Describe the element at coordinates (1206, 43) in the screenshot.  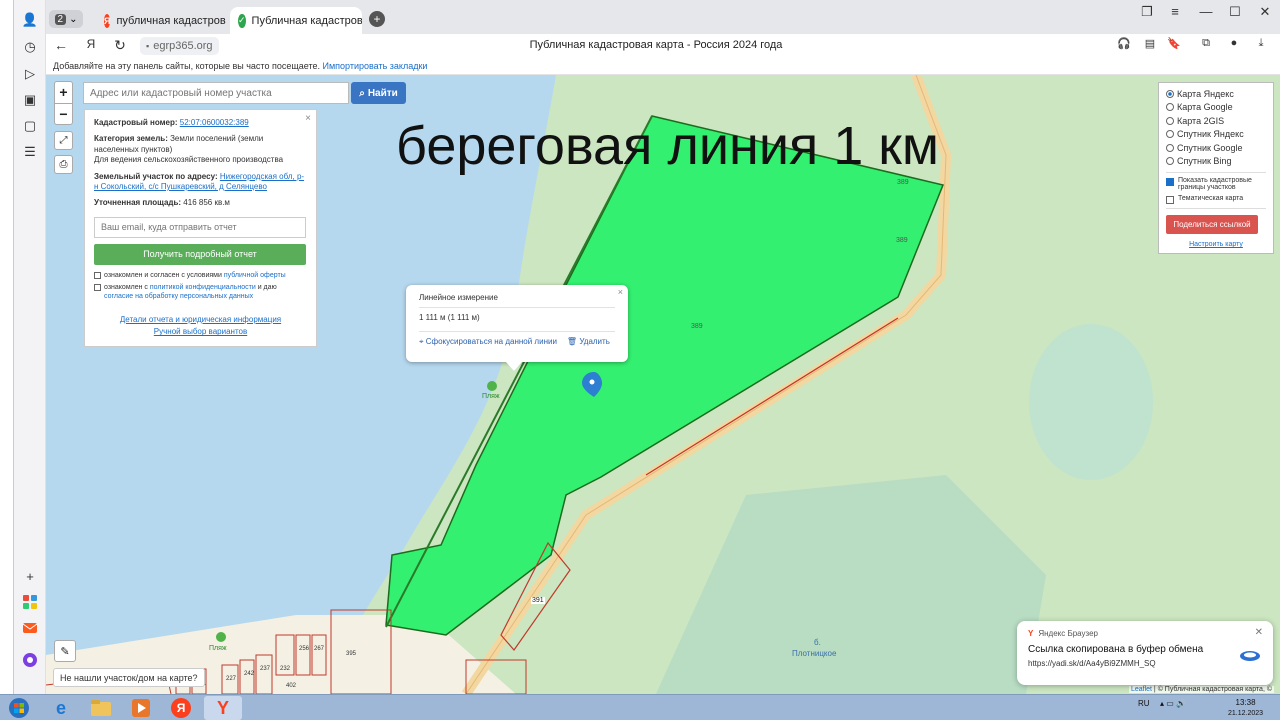
I see `extensions-icon: ⧉` at that location.